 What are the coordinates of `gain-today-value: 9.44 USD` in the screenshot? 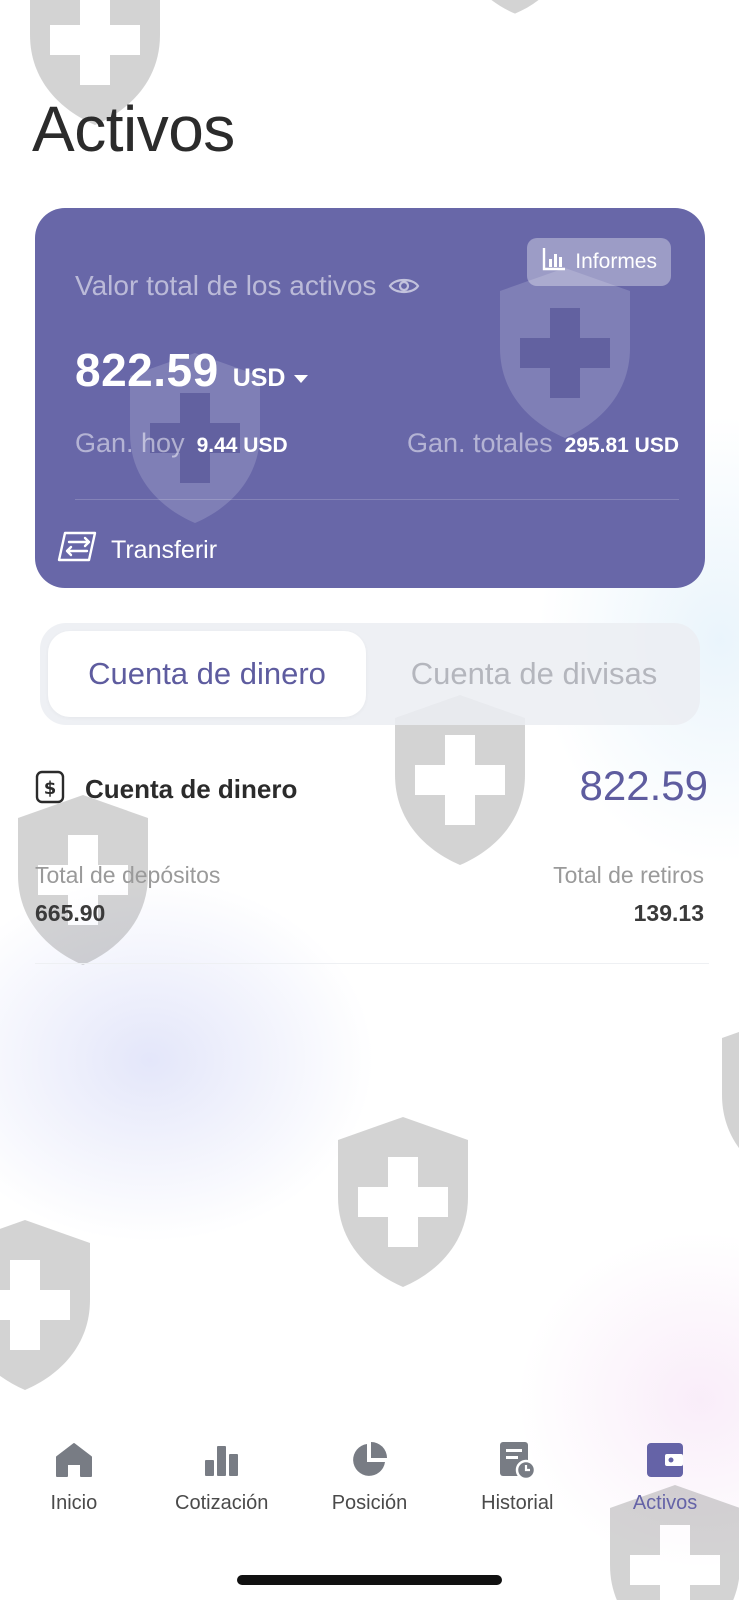 It's located at (242, 445).